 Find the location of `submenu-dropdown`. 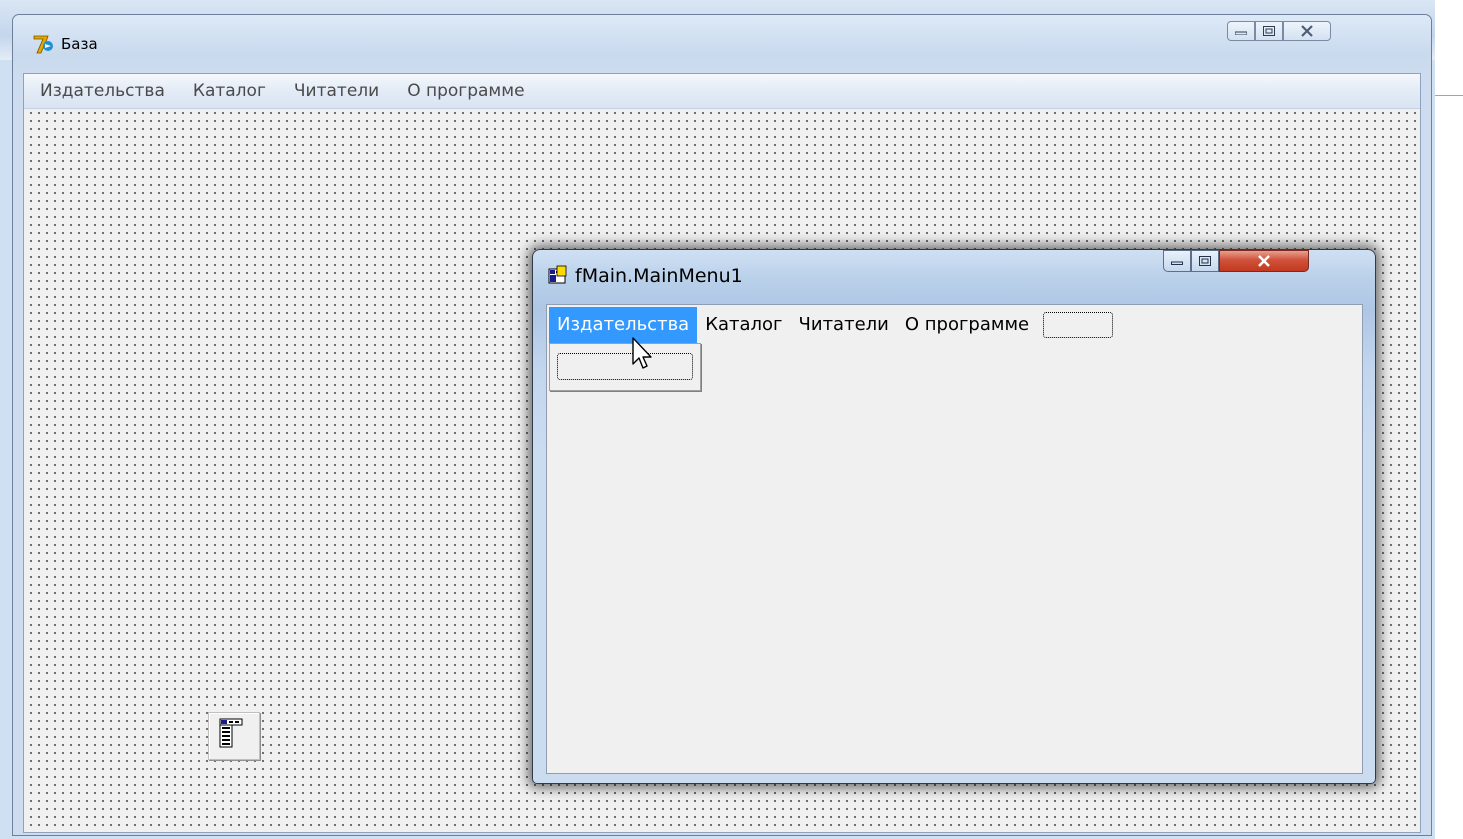

submenu-dropdown is located at coordinates (625, 367).